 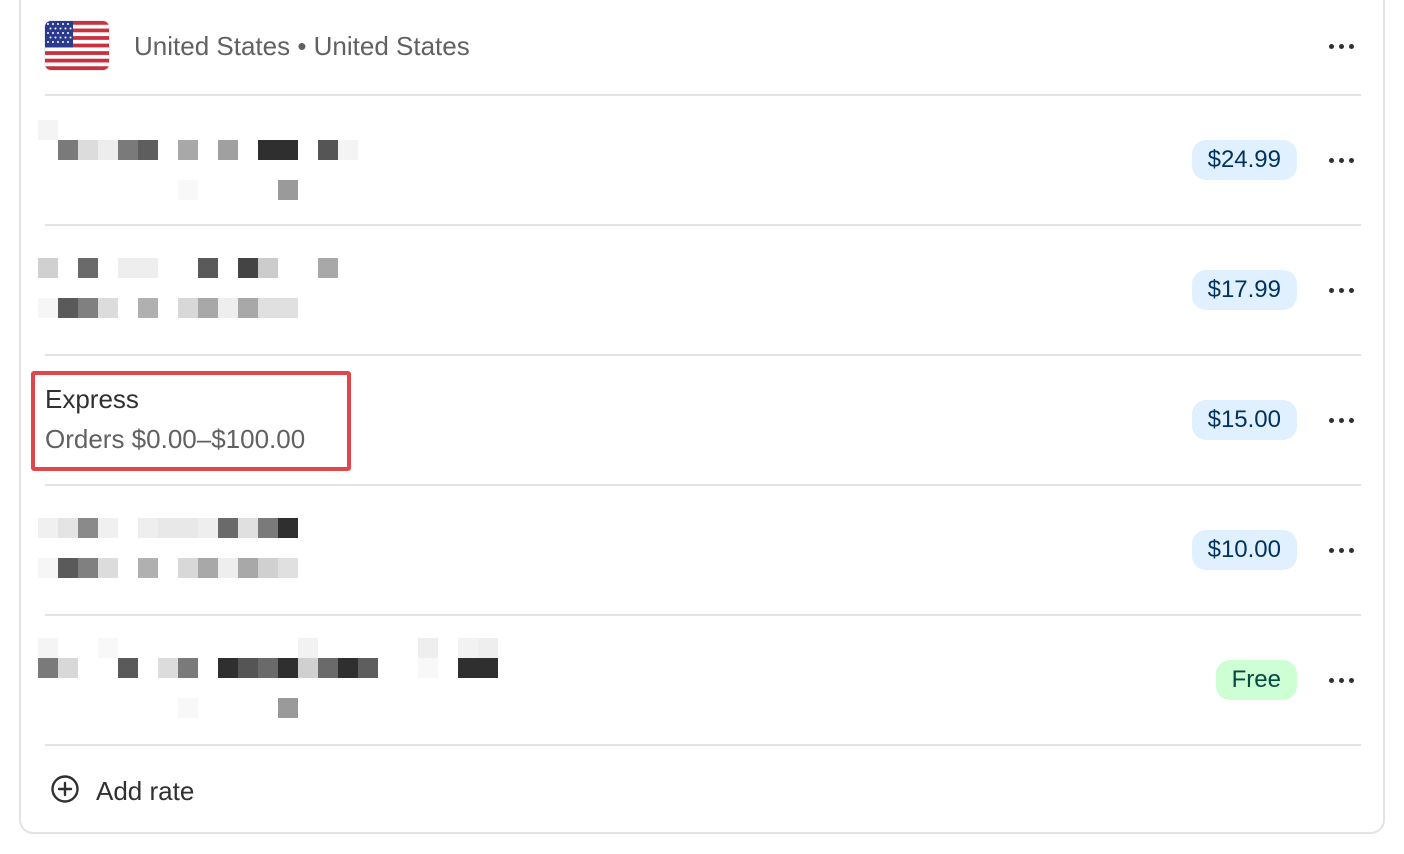 I want to click on add-rate-button: Add rate, so click(x=122, y=791).